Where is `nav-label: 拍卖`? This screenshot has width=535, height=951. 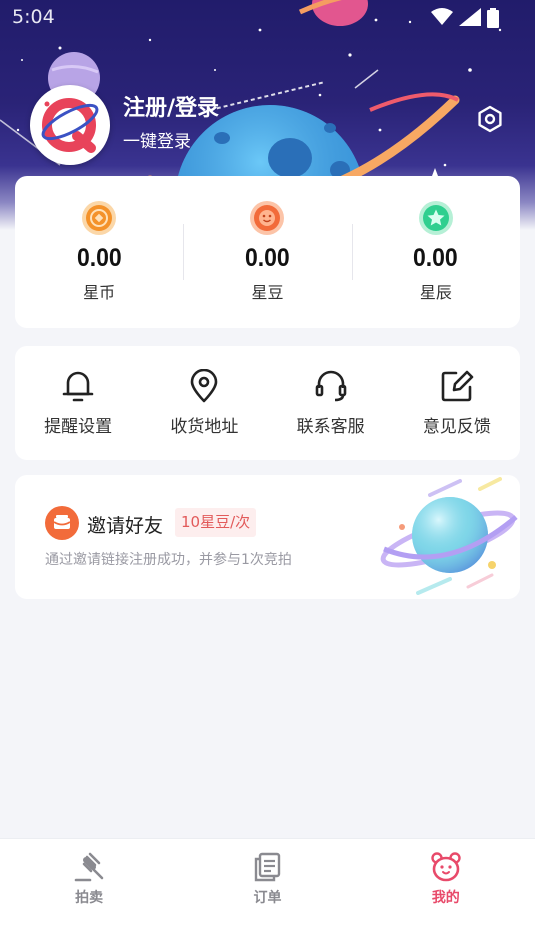 nav-label: 拍卖 is located at coordinates (89, 898).